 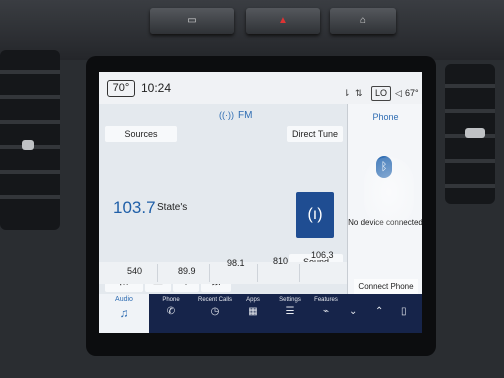 I want to click on preset-bar: 540 89.9 98.1 810 106.3, so click(x=223, y=267).